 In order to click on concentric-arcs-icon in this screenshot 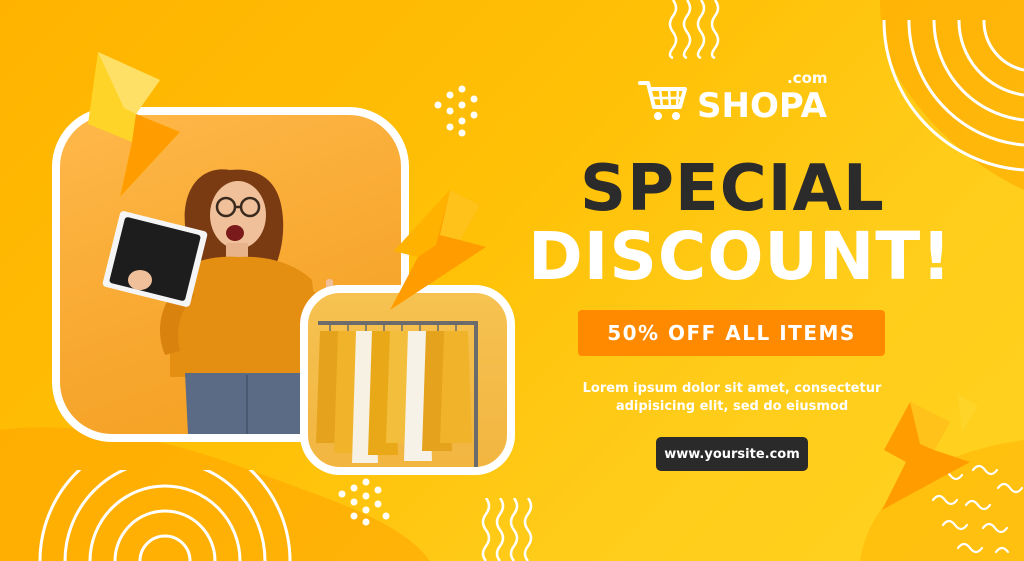, I will do `click(165, 515)`.